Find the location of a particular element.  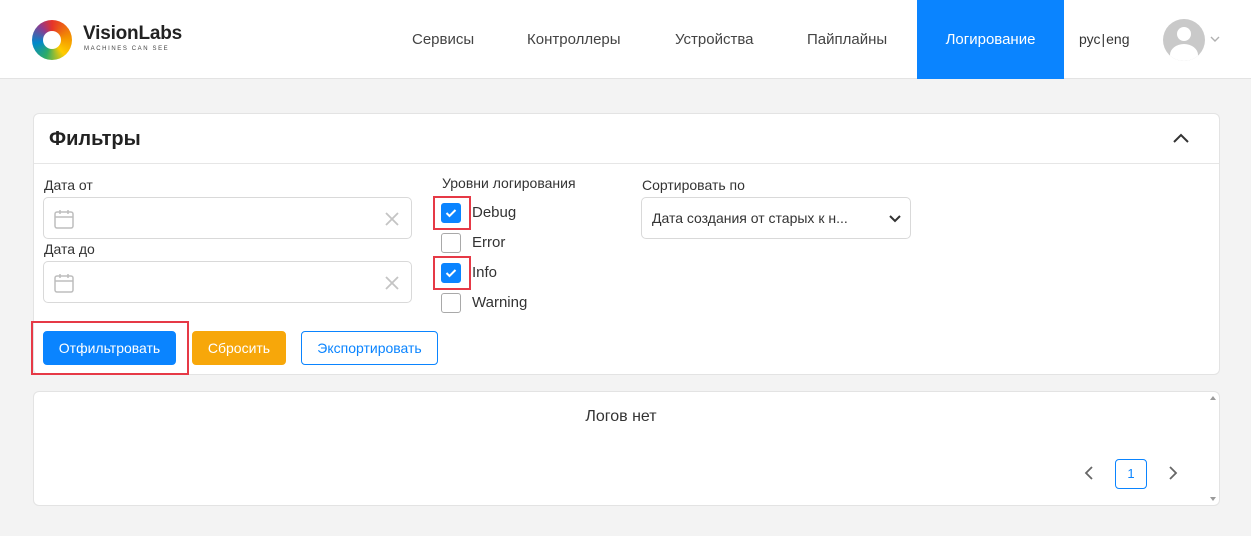

date-from-field is located at coordinates (227, 218).